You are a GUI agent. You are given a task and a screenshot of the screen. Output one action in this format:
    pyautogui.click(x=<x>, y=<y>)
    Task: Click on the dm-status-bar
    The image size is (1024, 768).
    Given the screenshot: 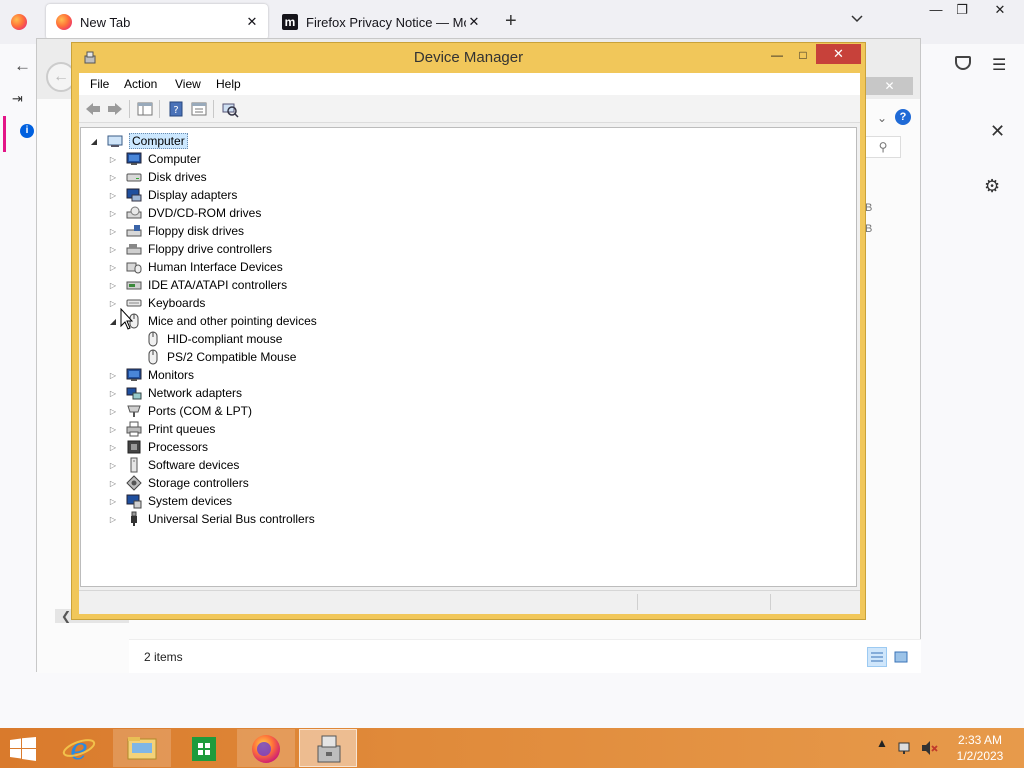 What is the action you would take?
    pyautogui.click(x=469, y=601)
    